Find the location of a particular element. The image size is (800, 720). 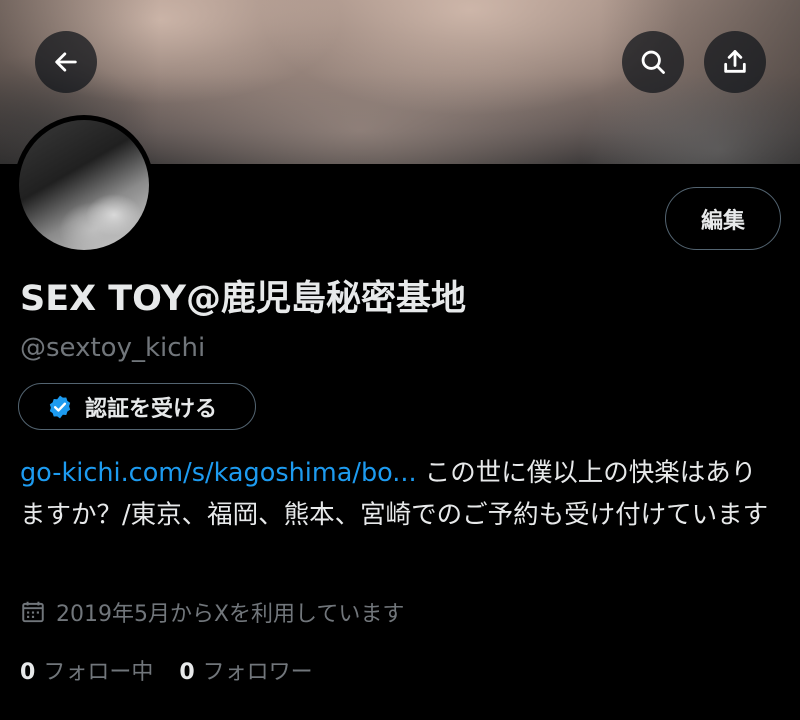

following-count: 0 is located at coordinates (28, 672).